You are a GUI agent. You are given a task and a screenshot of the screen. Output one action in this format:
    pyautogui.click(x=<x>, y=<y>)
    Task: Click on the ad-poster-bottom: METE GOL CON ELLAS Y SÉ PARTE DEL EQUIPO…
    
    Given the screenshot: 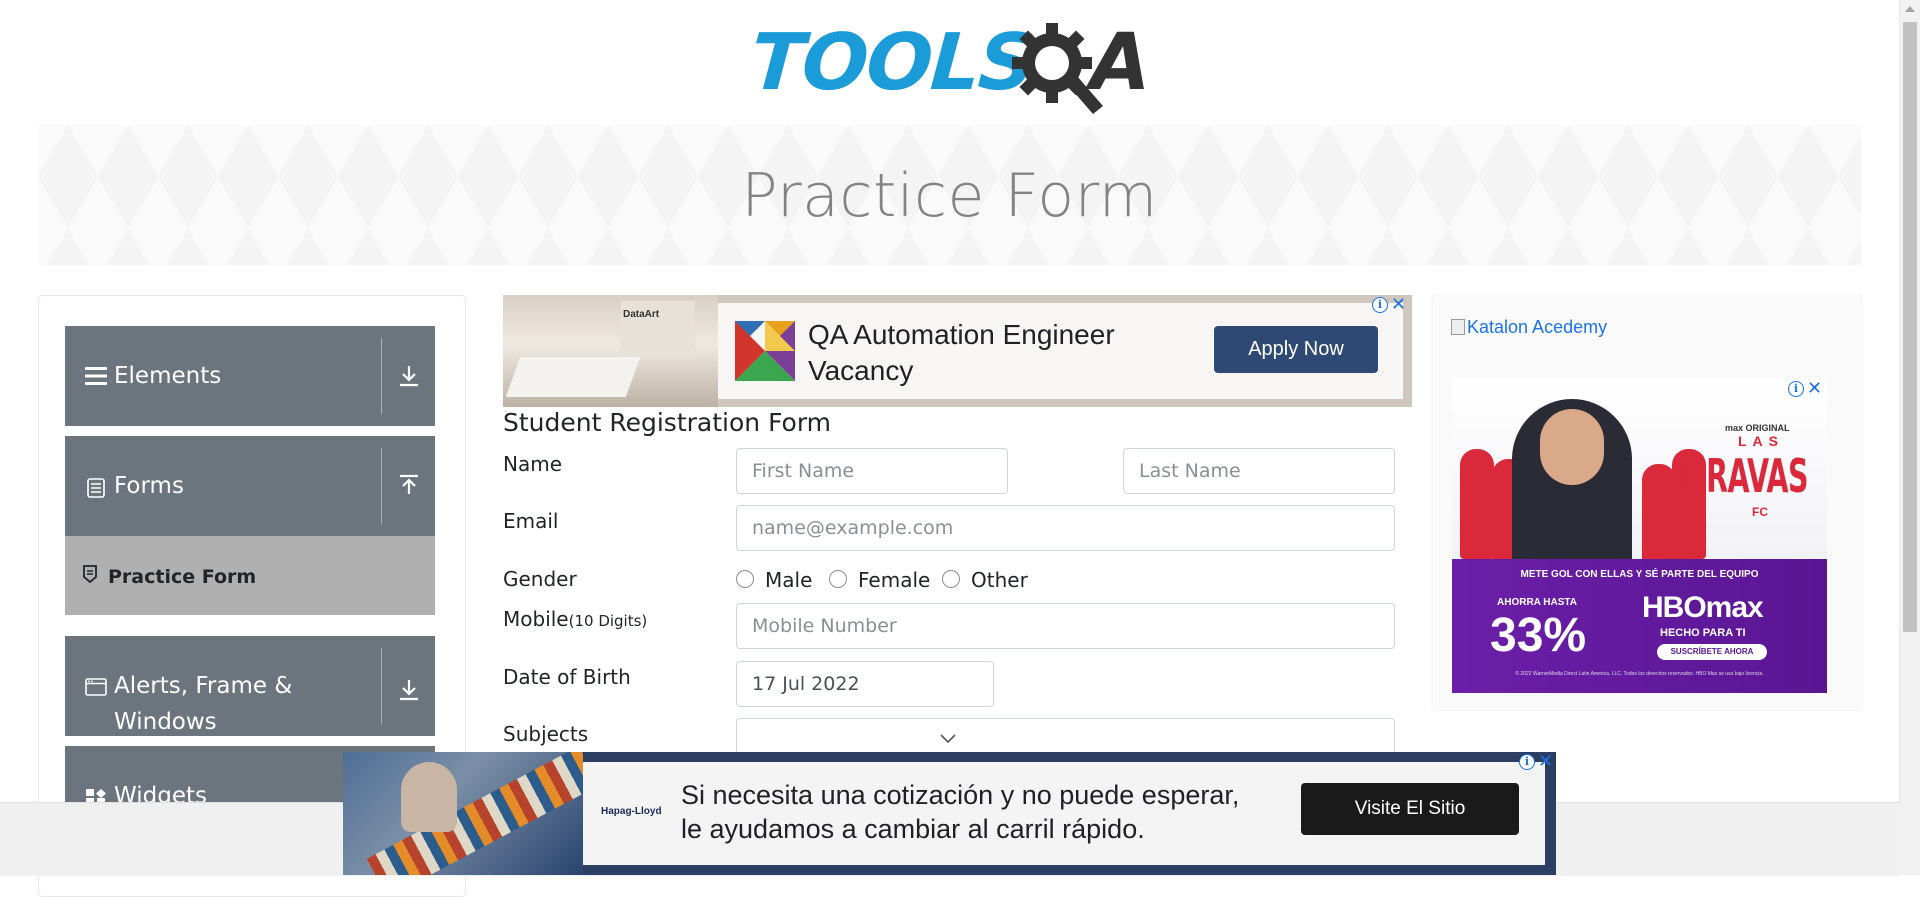 What is the action you would take?
    pyautogui.click(x=1639, y=626)
    